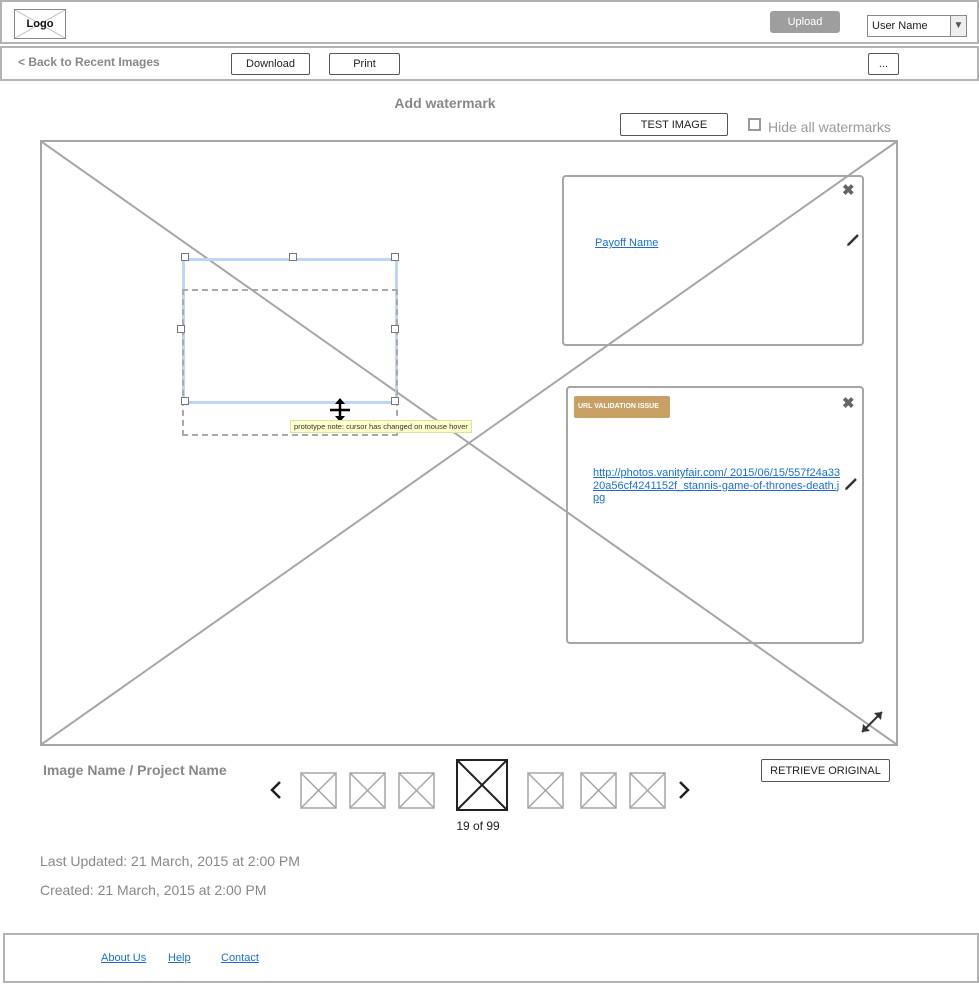 This screenshot has width=979, height=989. Describe the element at coordinates (754, 124) in the screenshot. I see `hide-watermarks-checkbox` at that location.